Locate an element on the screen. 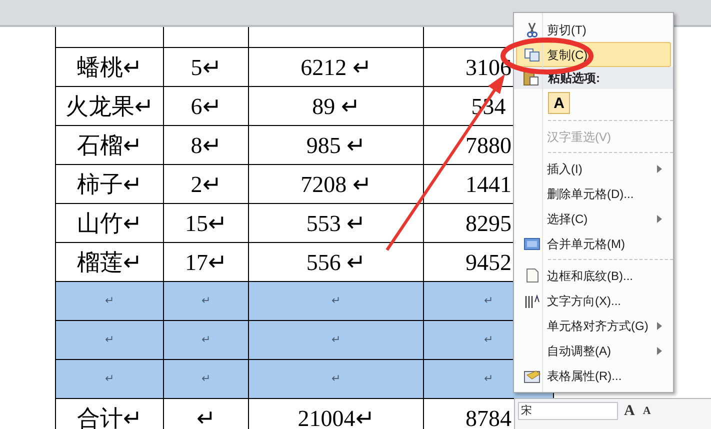  table-cell: 15↵ is located at coordinates (206, 223).